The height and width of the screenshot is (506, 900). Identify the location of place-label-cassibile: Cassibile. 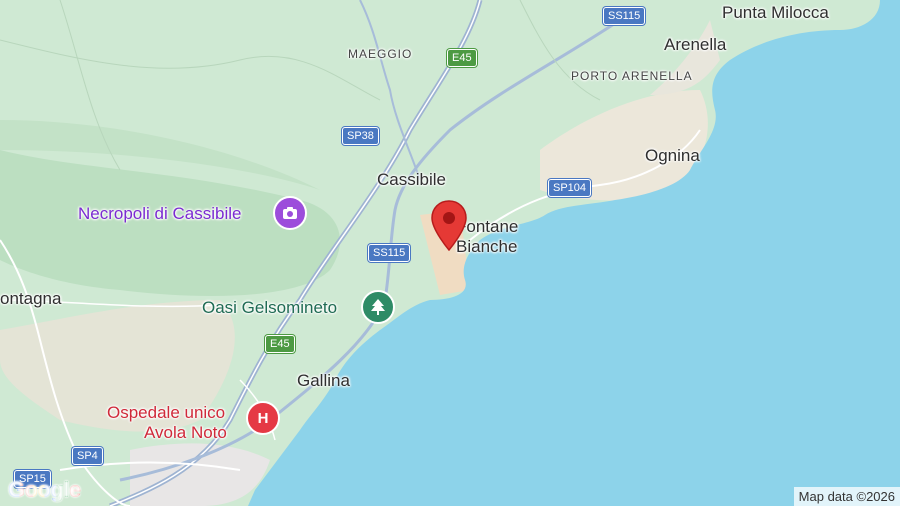
(411, 179).